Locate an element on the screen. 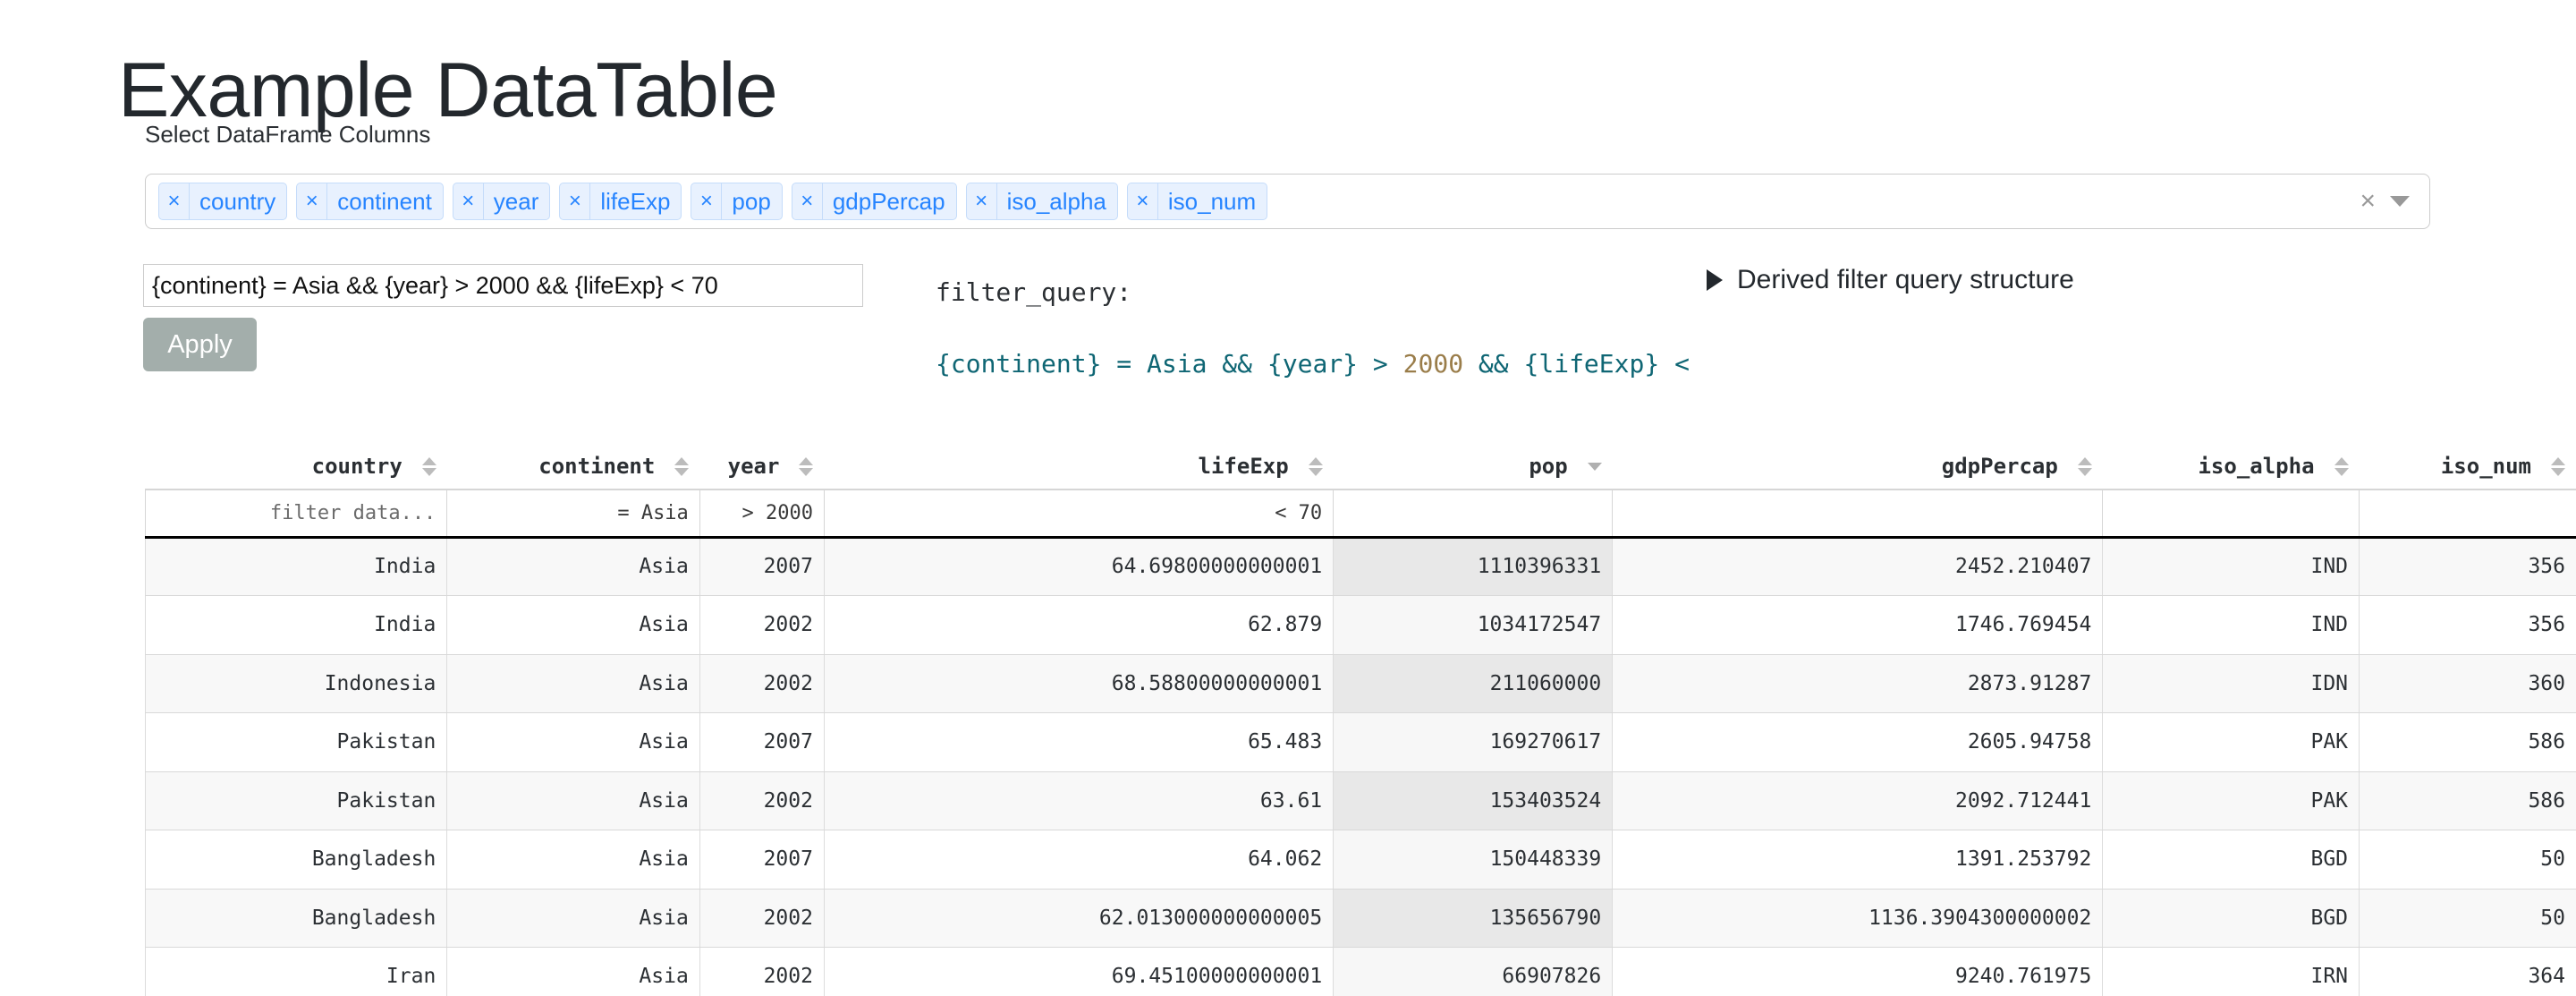 This screenshot has width=2576, height=996. cell-country: Pakistan is located at coordinates (296, 800).